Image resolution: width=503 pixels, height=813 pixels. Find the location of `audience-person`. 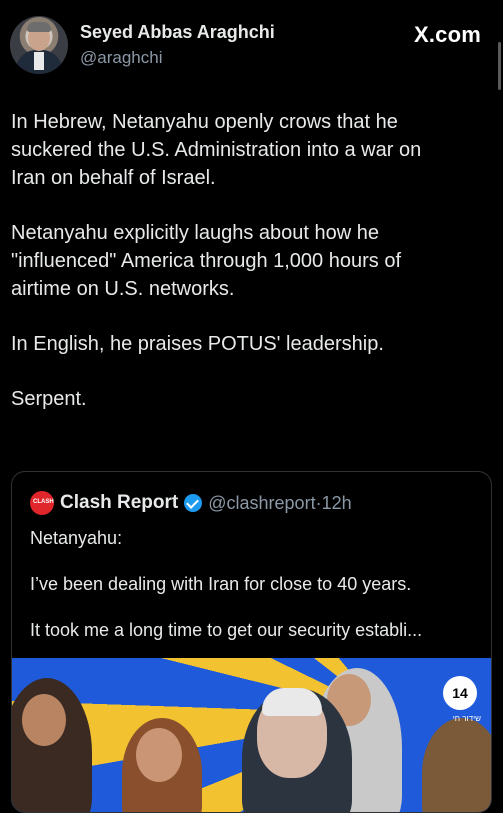

audience-person is located at coordinates (456, 765).